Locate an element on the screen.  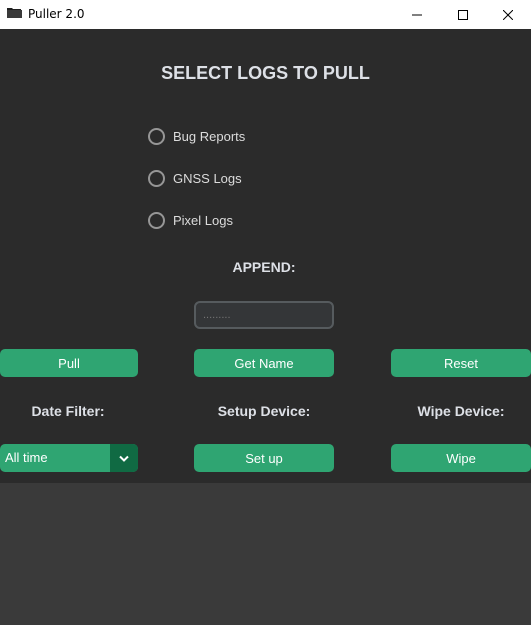
close-icon is located at coordinates (508, 14).